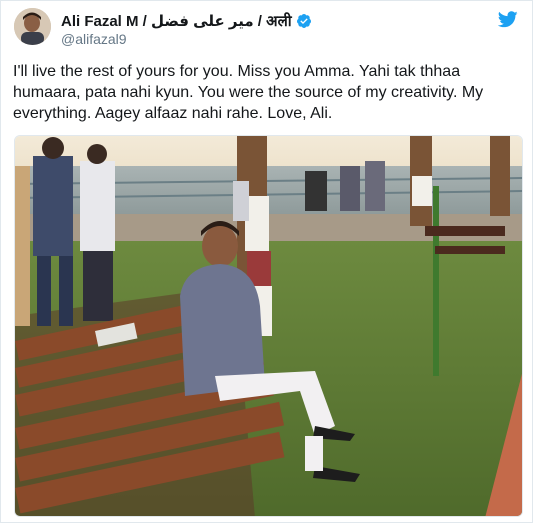  I want to click on user-avatar-icon, so click(32, 26).